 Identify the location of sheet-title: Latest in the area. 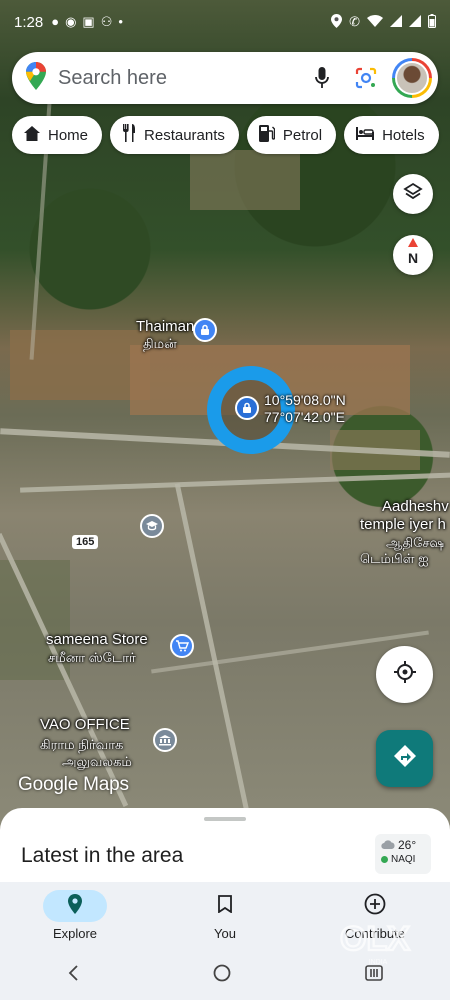
(102, 855).